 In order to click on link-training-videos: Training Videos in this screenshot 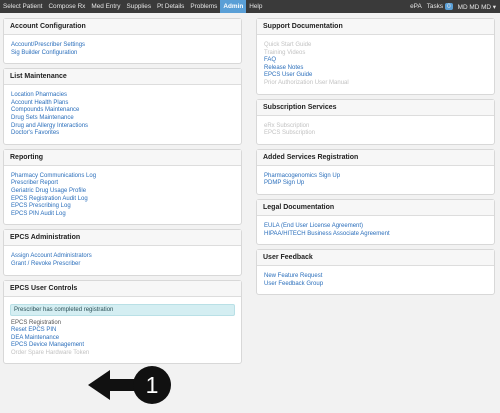, I will do `click(285, 52)`.